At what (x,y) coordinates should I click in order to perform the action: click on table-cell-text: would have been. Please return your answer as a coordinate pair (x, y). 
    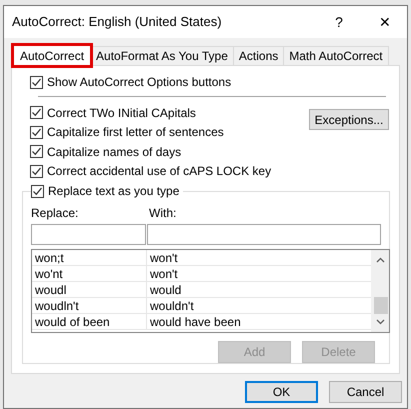
    Looking at the image, I should click on (195, 322).